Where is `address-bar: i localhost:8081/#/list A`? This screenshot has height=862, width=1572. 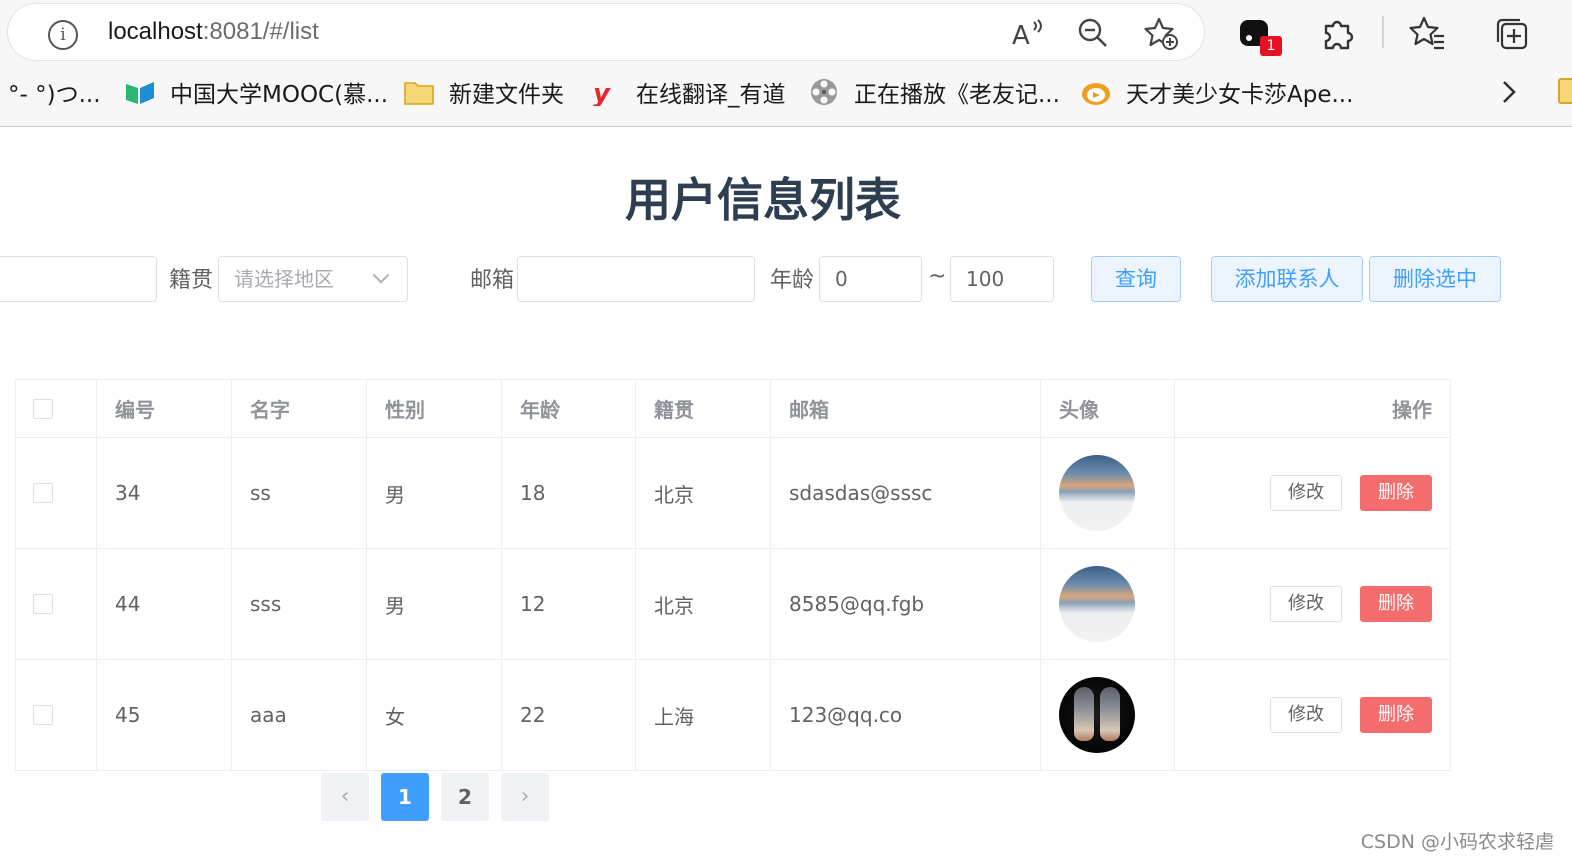 address-bar: i localhost:8081/#/list A is located at coordinates (606, 32).